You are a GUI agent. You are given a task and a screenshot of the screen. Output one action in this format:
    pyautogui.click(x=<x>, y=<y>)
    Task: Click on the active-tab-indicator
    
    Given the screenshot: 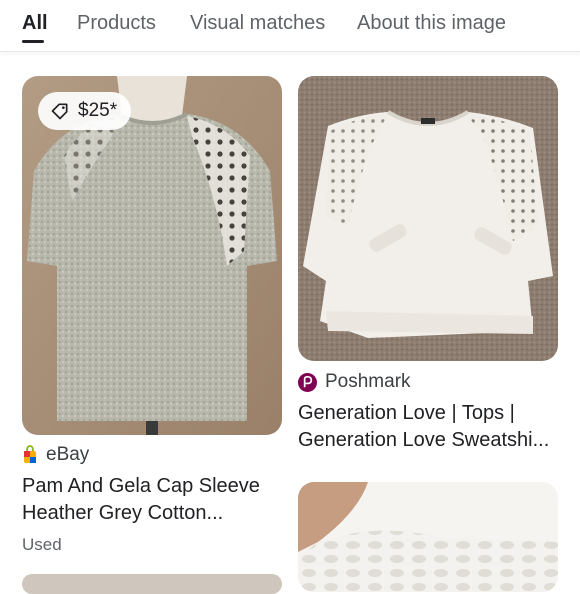 What is the action you would take?
    pyautogui.click(x=33, y=41)
    